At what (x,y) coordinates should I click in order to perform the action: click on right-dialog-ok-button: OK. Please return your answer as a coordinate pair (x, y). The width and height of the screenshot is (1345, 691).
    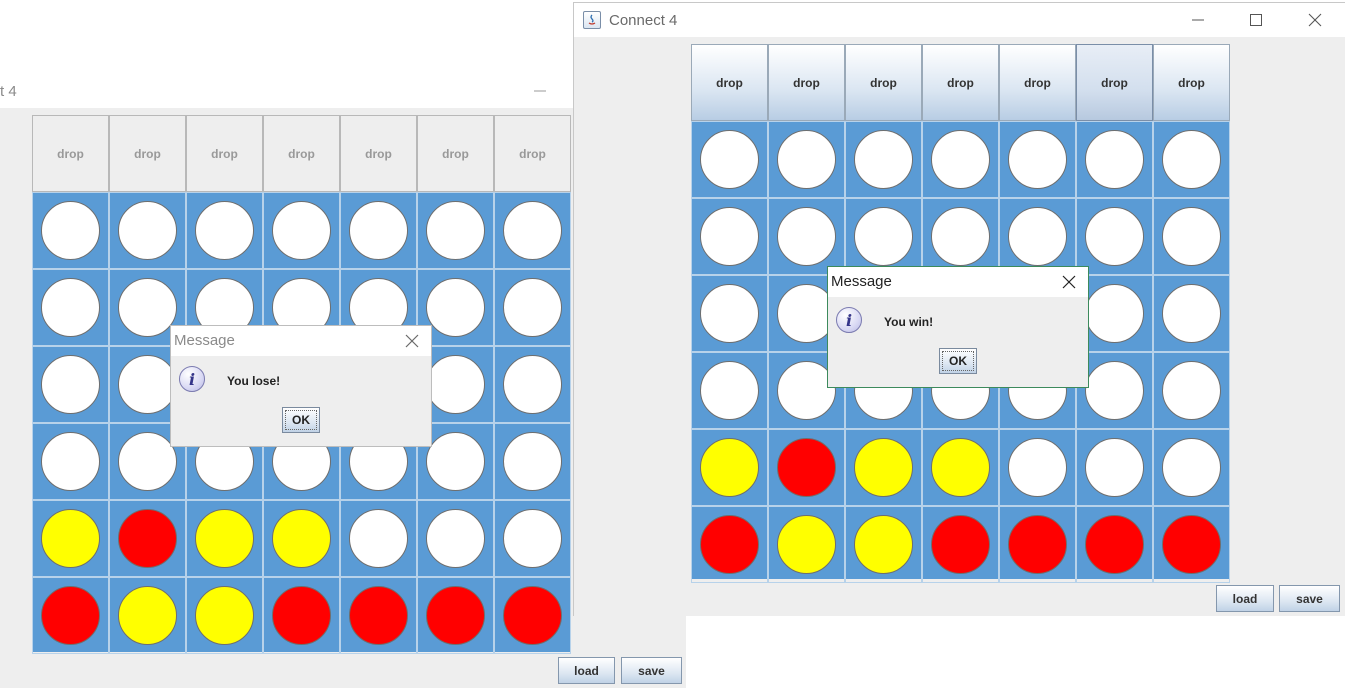
    Looking at the image, I should click on (958, 361).